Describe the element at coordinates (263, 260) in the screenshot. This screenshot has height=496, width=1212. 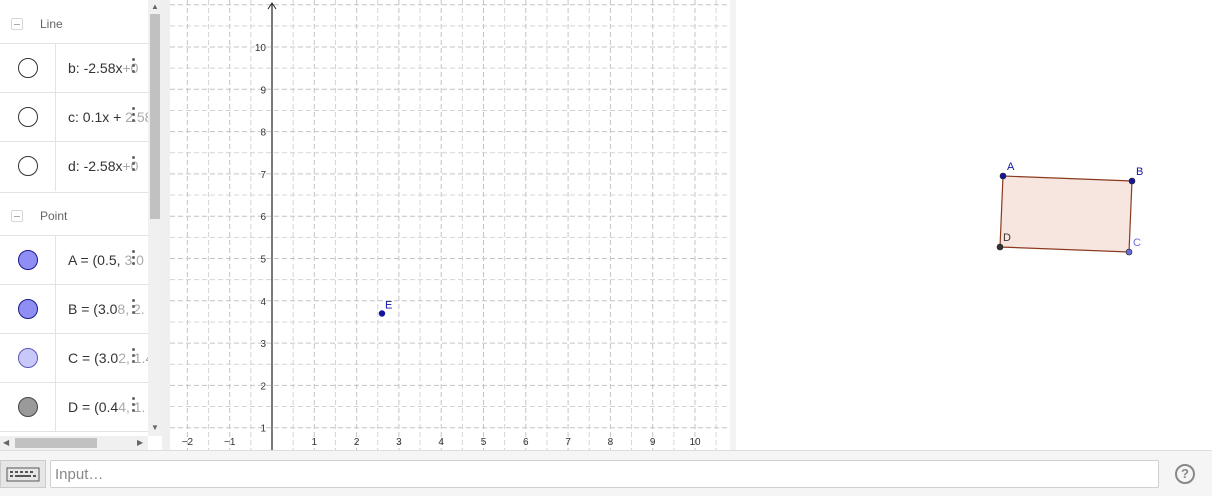
I see `y-tick-label: 5` at that location.